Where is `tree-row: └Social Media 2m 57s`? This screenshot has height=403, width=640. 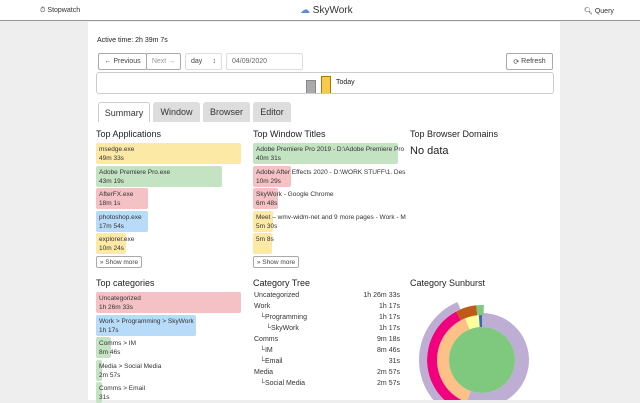
tree-row: └Social Media 2m 57s is located at coordinates (327, 383).